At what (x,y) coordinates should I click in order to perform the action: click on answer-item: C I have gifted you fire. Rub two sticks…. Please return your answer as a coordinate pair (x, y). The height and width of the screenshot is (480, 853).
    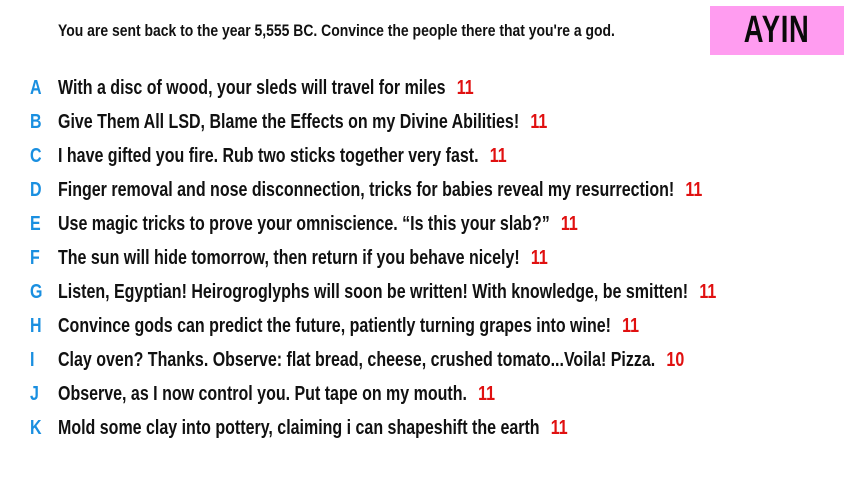
    Looking at the image, I should click on (426, 156).